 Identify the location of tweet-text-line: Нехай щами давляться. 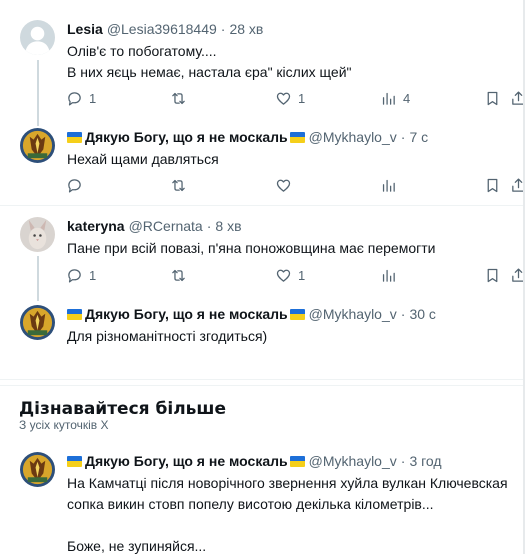
(143, 159).